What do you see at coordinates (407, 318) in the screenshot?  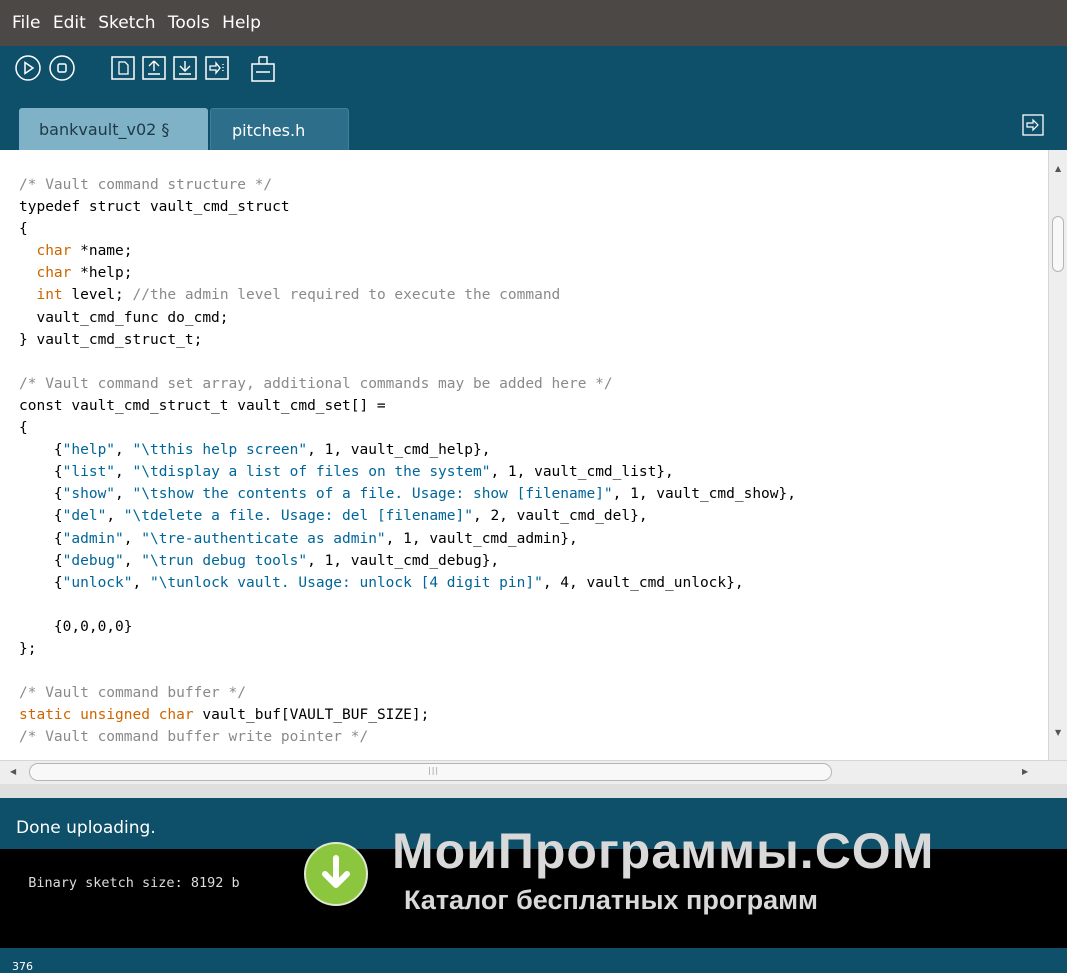 I see `code-line: vault_cmd_func do_cmd;` at bounding box center [407, 318].